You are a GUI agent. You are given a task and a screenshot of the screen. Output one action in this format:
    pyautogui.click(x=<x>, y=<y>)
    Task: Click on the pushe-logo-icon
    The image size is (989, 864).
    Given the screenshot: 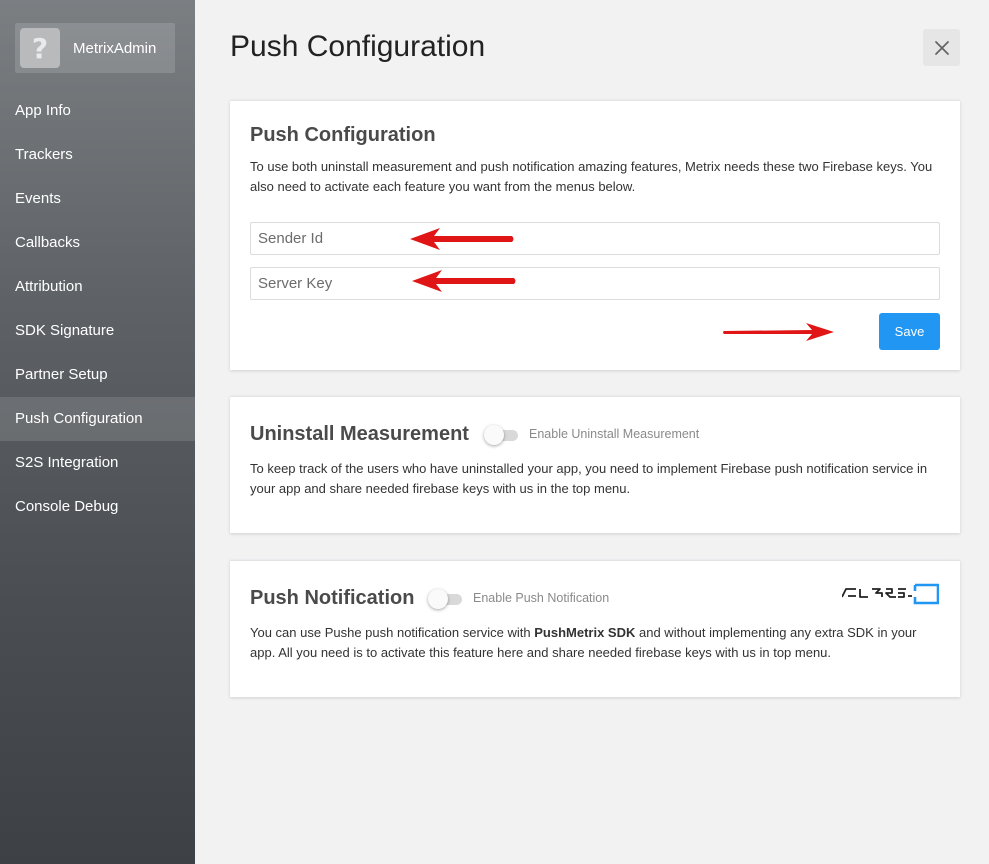 What is the action you would take?
    pyautogui.click(x=890, y=594)
    